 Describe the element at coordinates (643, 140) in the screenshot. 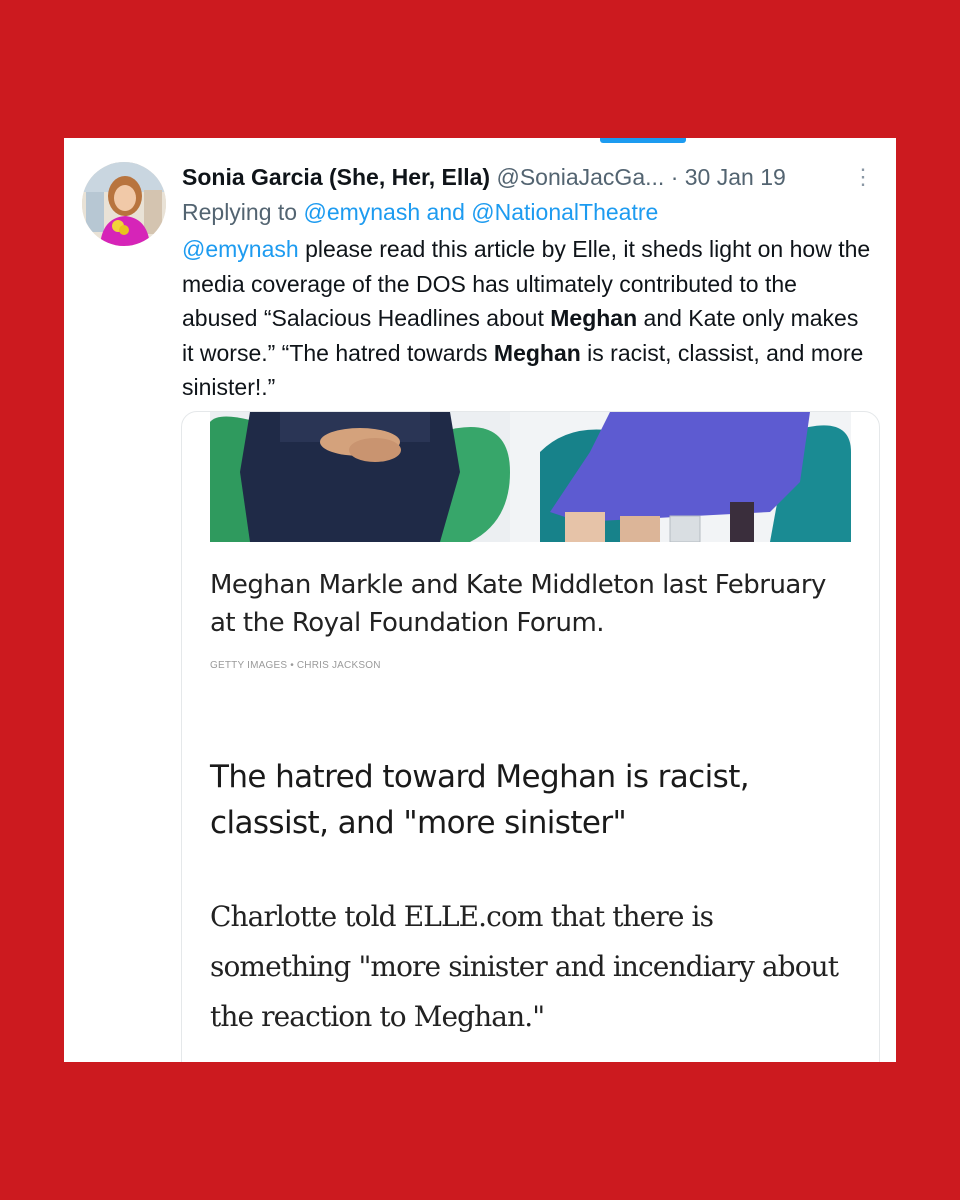

I see `scroll-indicator` at that location.